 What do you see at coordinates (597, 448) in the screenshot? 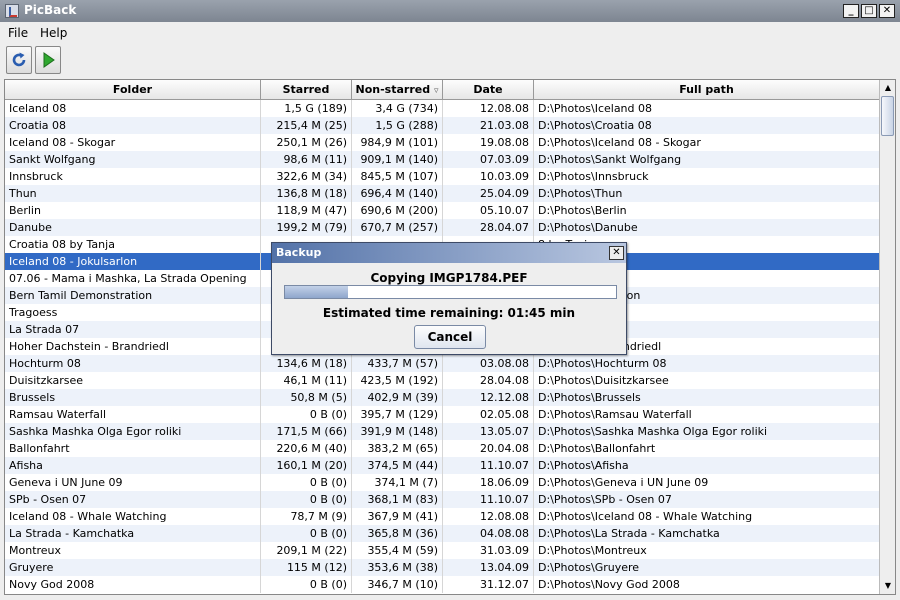
I see `cell-full-path: D:\Photos\Ballonfahrt` at bounding box center [597, 448].